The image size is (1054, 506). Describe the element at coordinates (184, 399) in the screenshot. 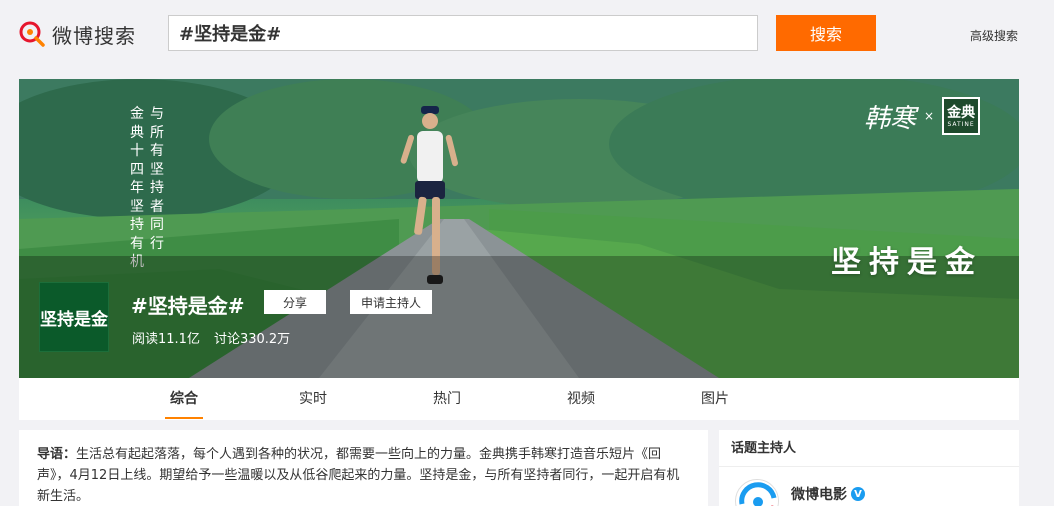

I see `tab-comprehensive: 综合` at that location.